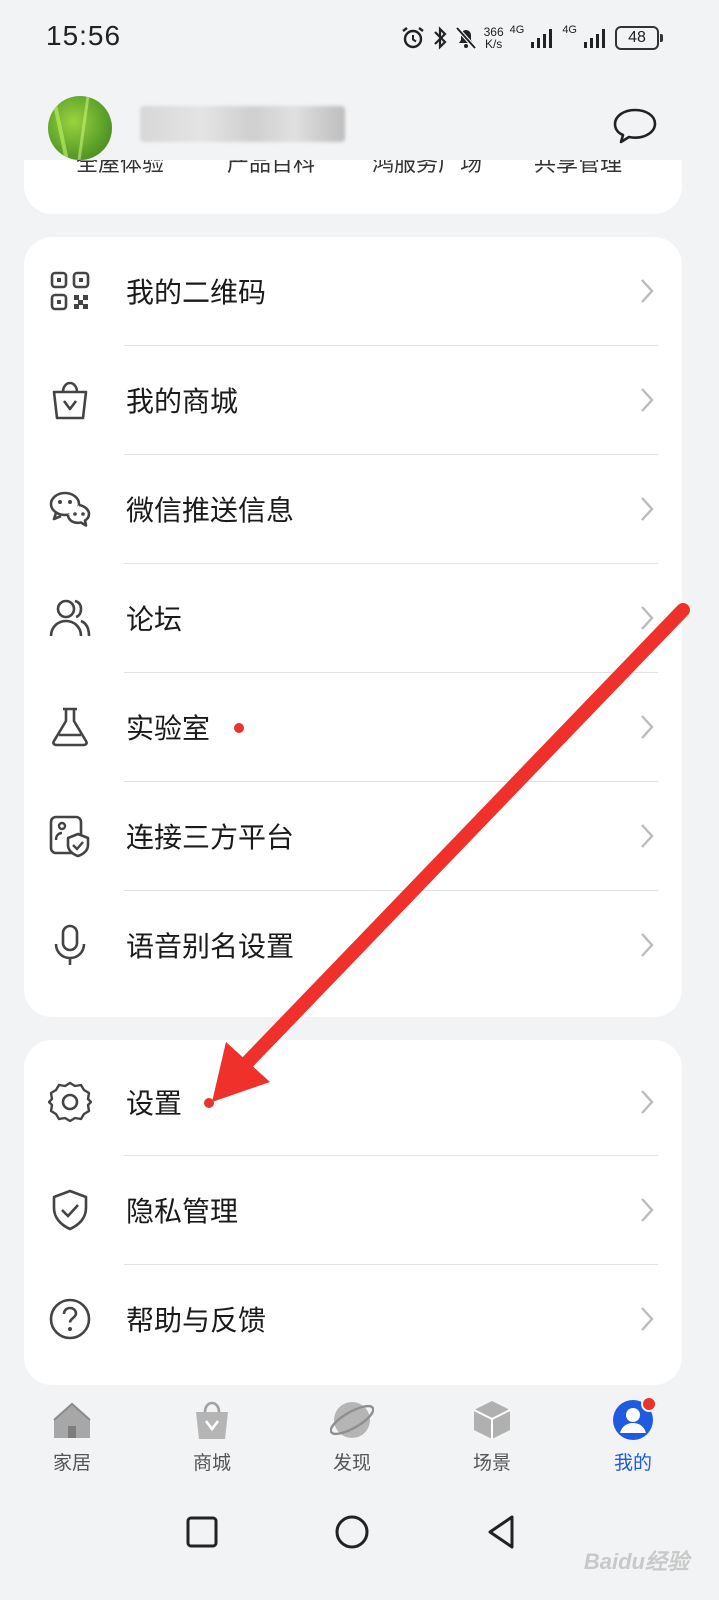 The image size is (719, 1600). What do you see at coordinates (80, 128) in the screenshot?
I see `avatar` at bounding box center [80, 128].